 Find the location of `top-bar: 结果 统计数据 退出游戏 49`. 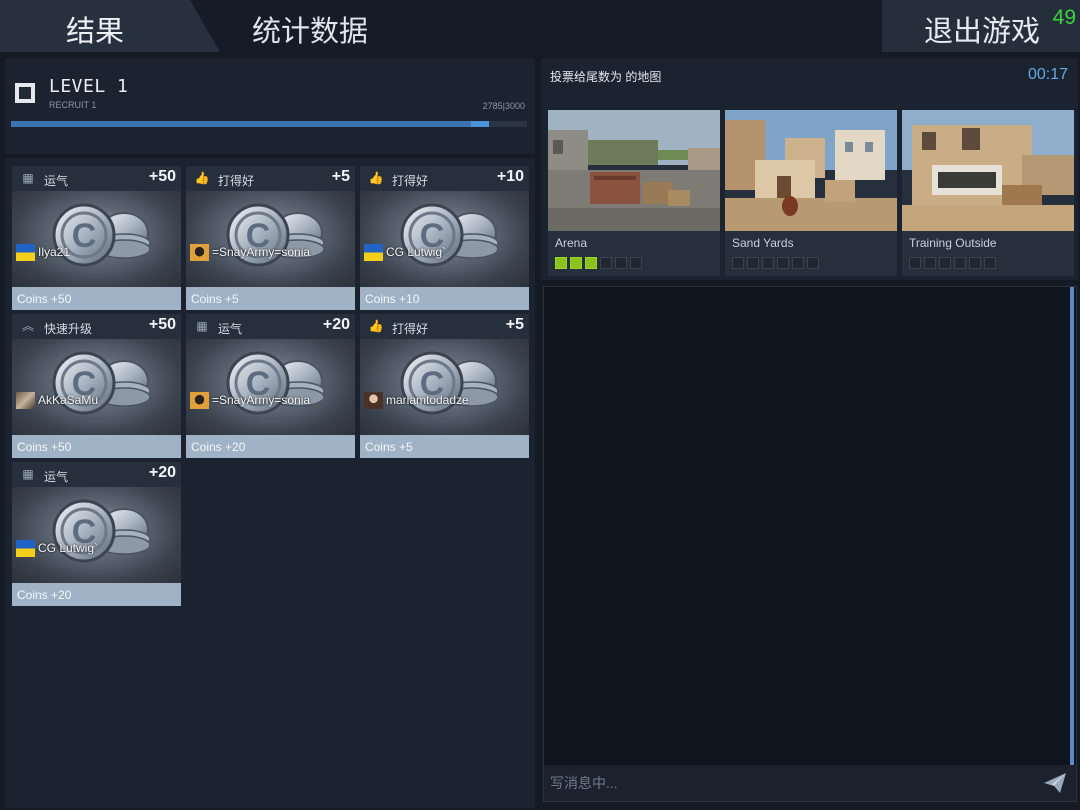

top-bar: 结果 统计数据 退出游戏 49 is located at coordinates (540, 26).